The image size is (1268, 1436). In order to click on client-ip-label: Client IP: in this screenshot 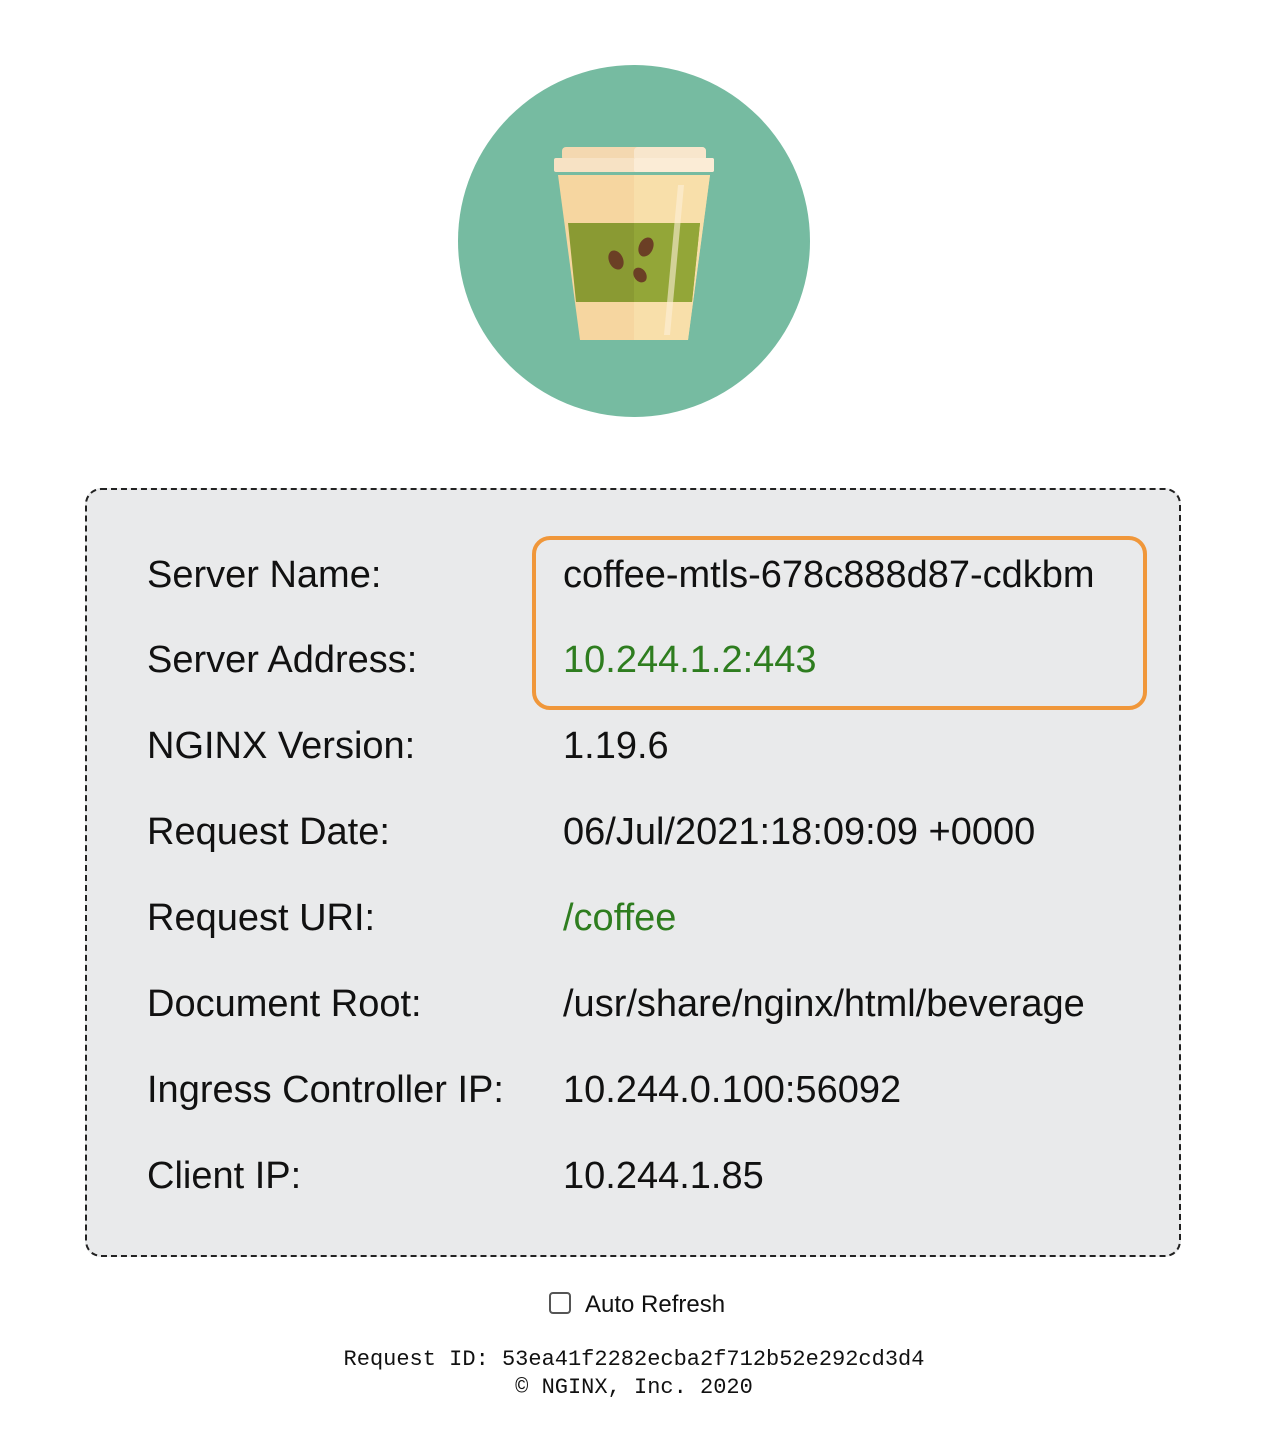, I will do `click(224, 1176)`.